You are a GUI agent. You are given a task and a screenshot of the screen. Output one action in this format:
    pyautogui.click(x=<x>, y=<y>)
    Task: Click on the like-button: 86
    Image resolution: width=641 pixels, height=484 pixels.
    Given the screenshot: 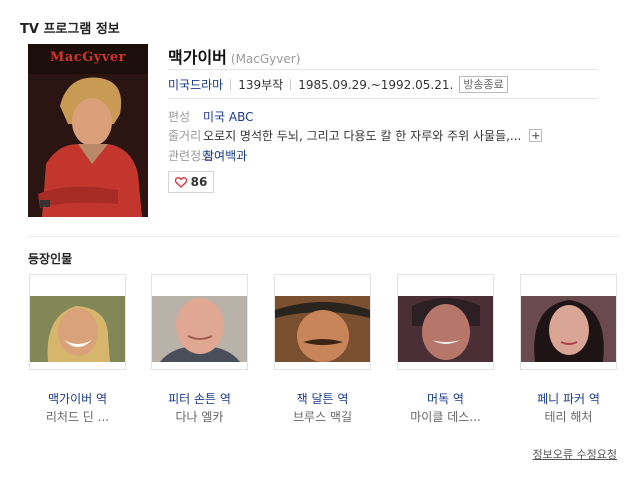 What is the action you would take?
    pyautogui.click(x=191, y=182)
    